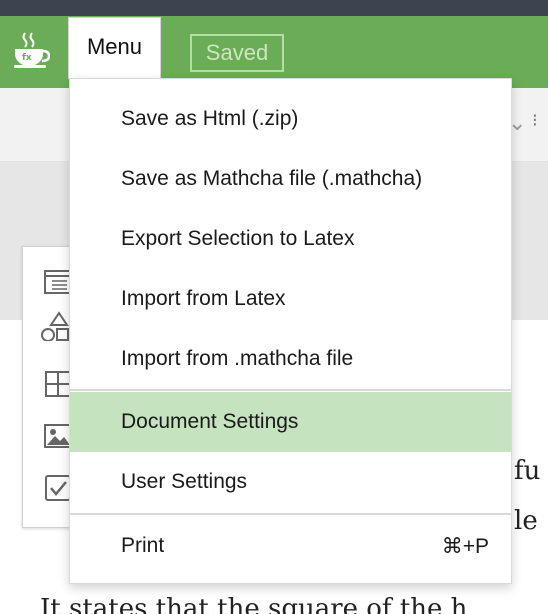 This screenshot has width=548, height=614. Describe the element at coordinates (143, 545) in the screenshot. I see `menu-item-label: Print` at that location.